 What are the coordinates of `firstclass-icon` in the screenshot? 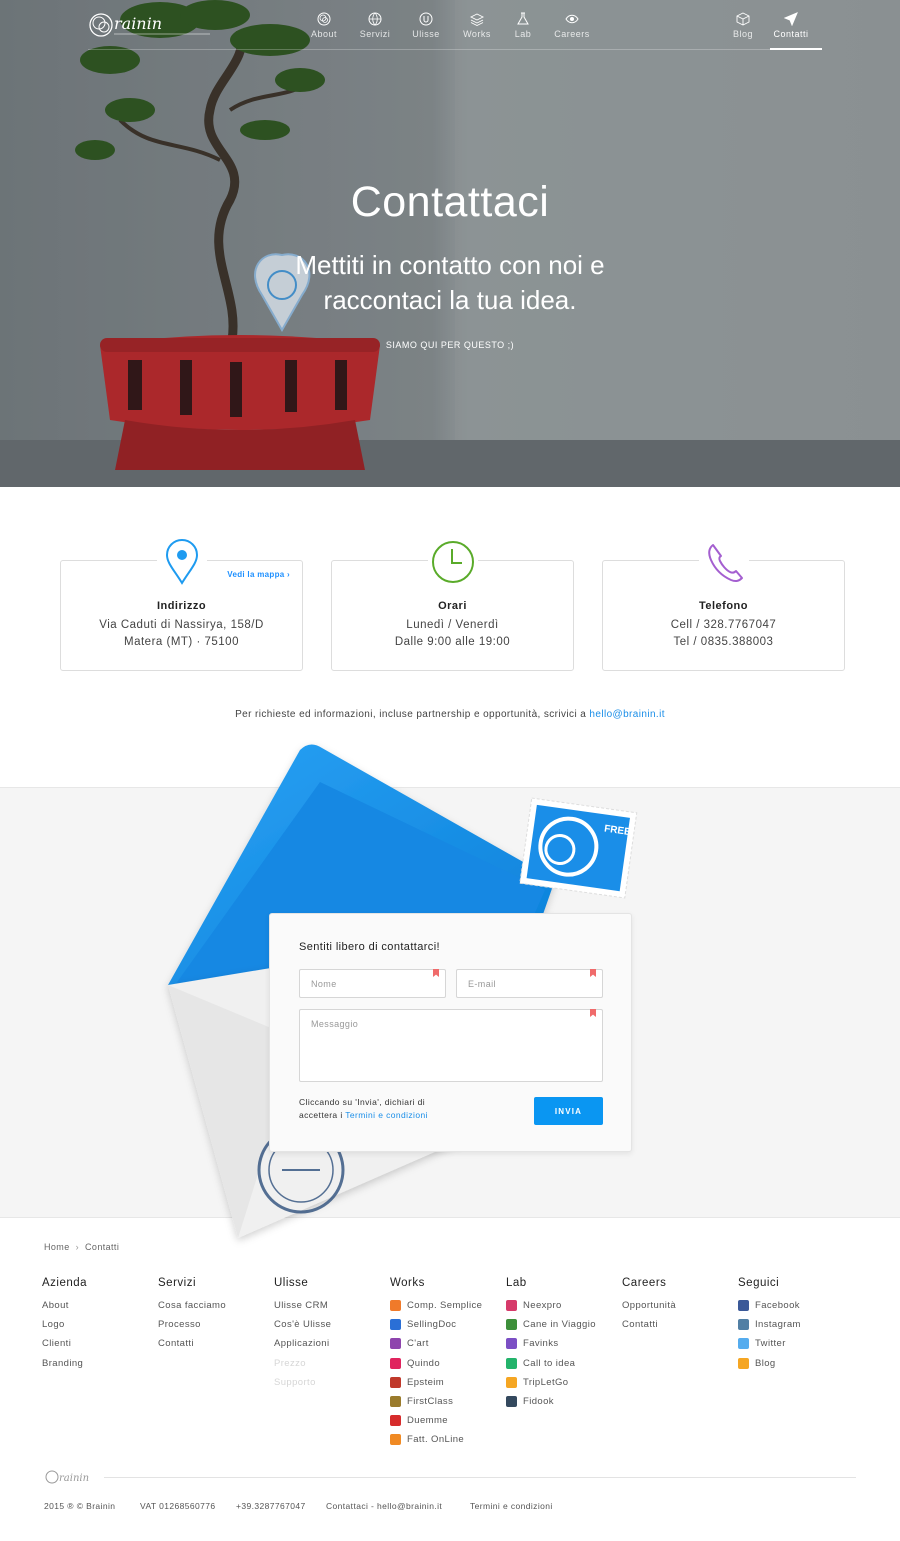 It's located at (395, 1402).